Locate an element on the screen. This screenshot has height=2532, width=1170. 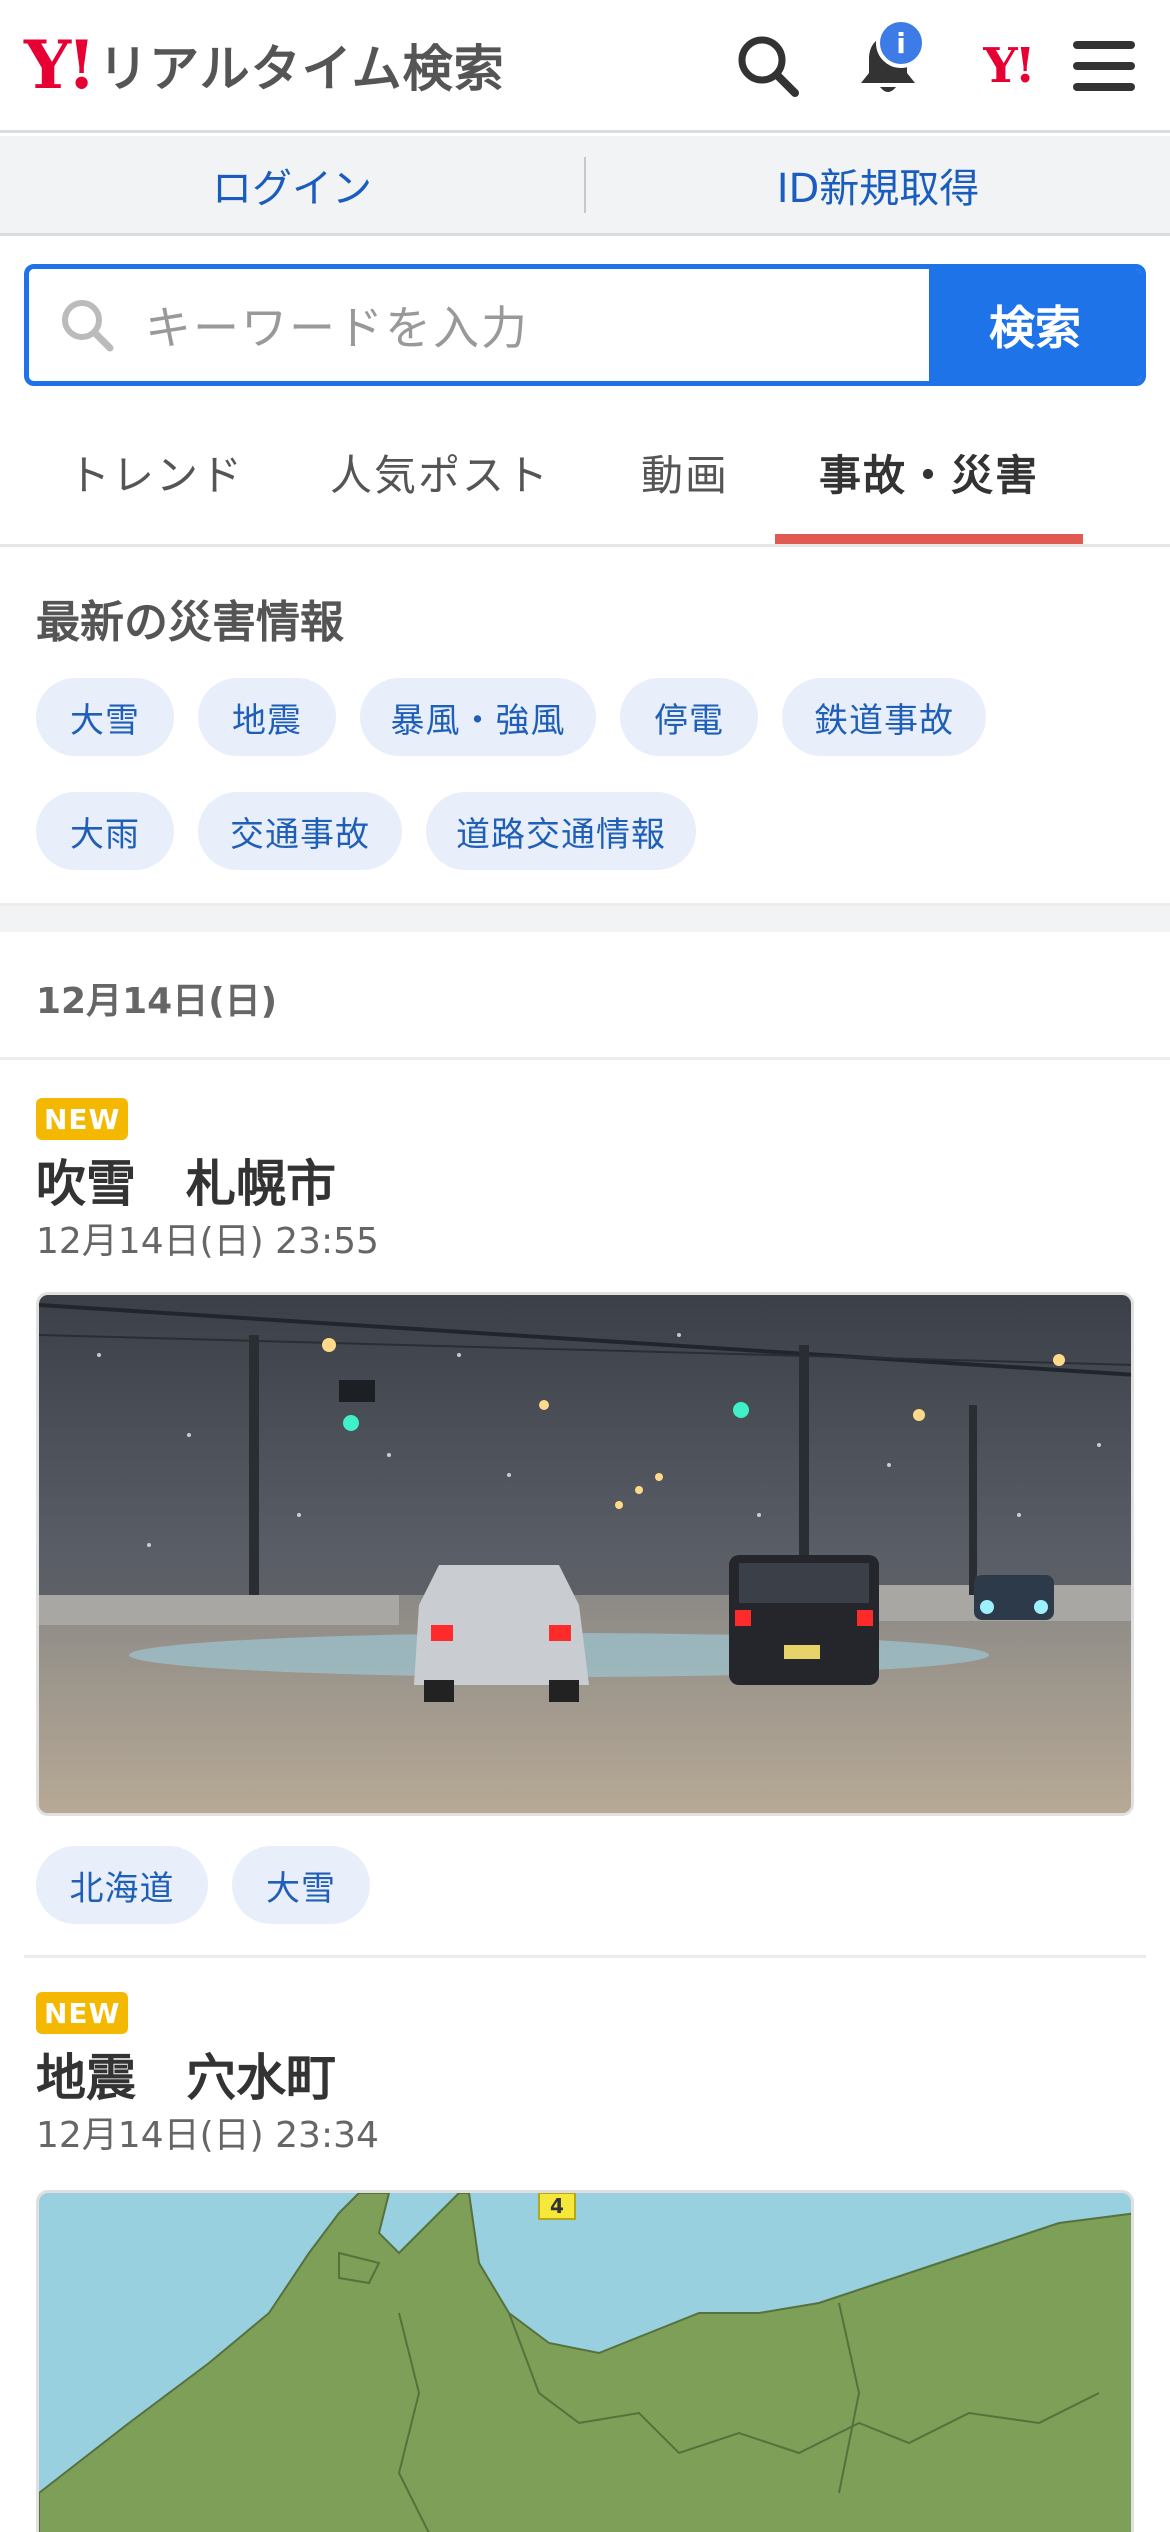
intensity-label: 4 is located at coordinates (557, 2206).